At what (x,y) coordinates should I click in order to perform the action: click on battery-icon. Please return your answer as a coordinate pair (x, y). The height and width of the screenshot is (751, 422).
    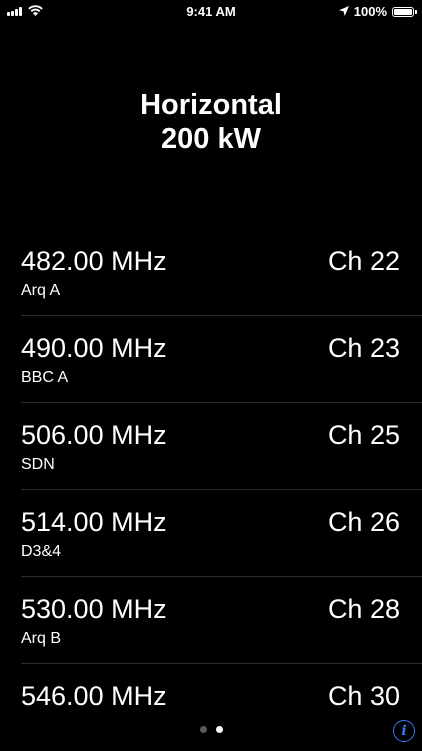
    Looking at the image, I should click on (404, 11).